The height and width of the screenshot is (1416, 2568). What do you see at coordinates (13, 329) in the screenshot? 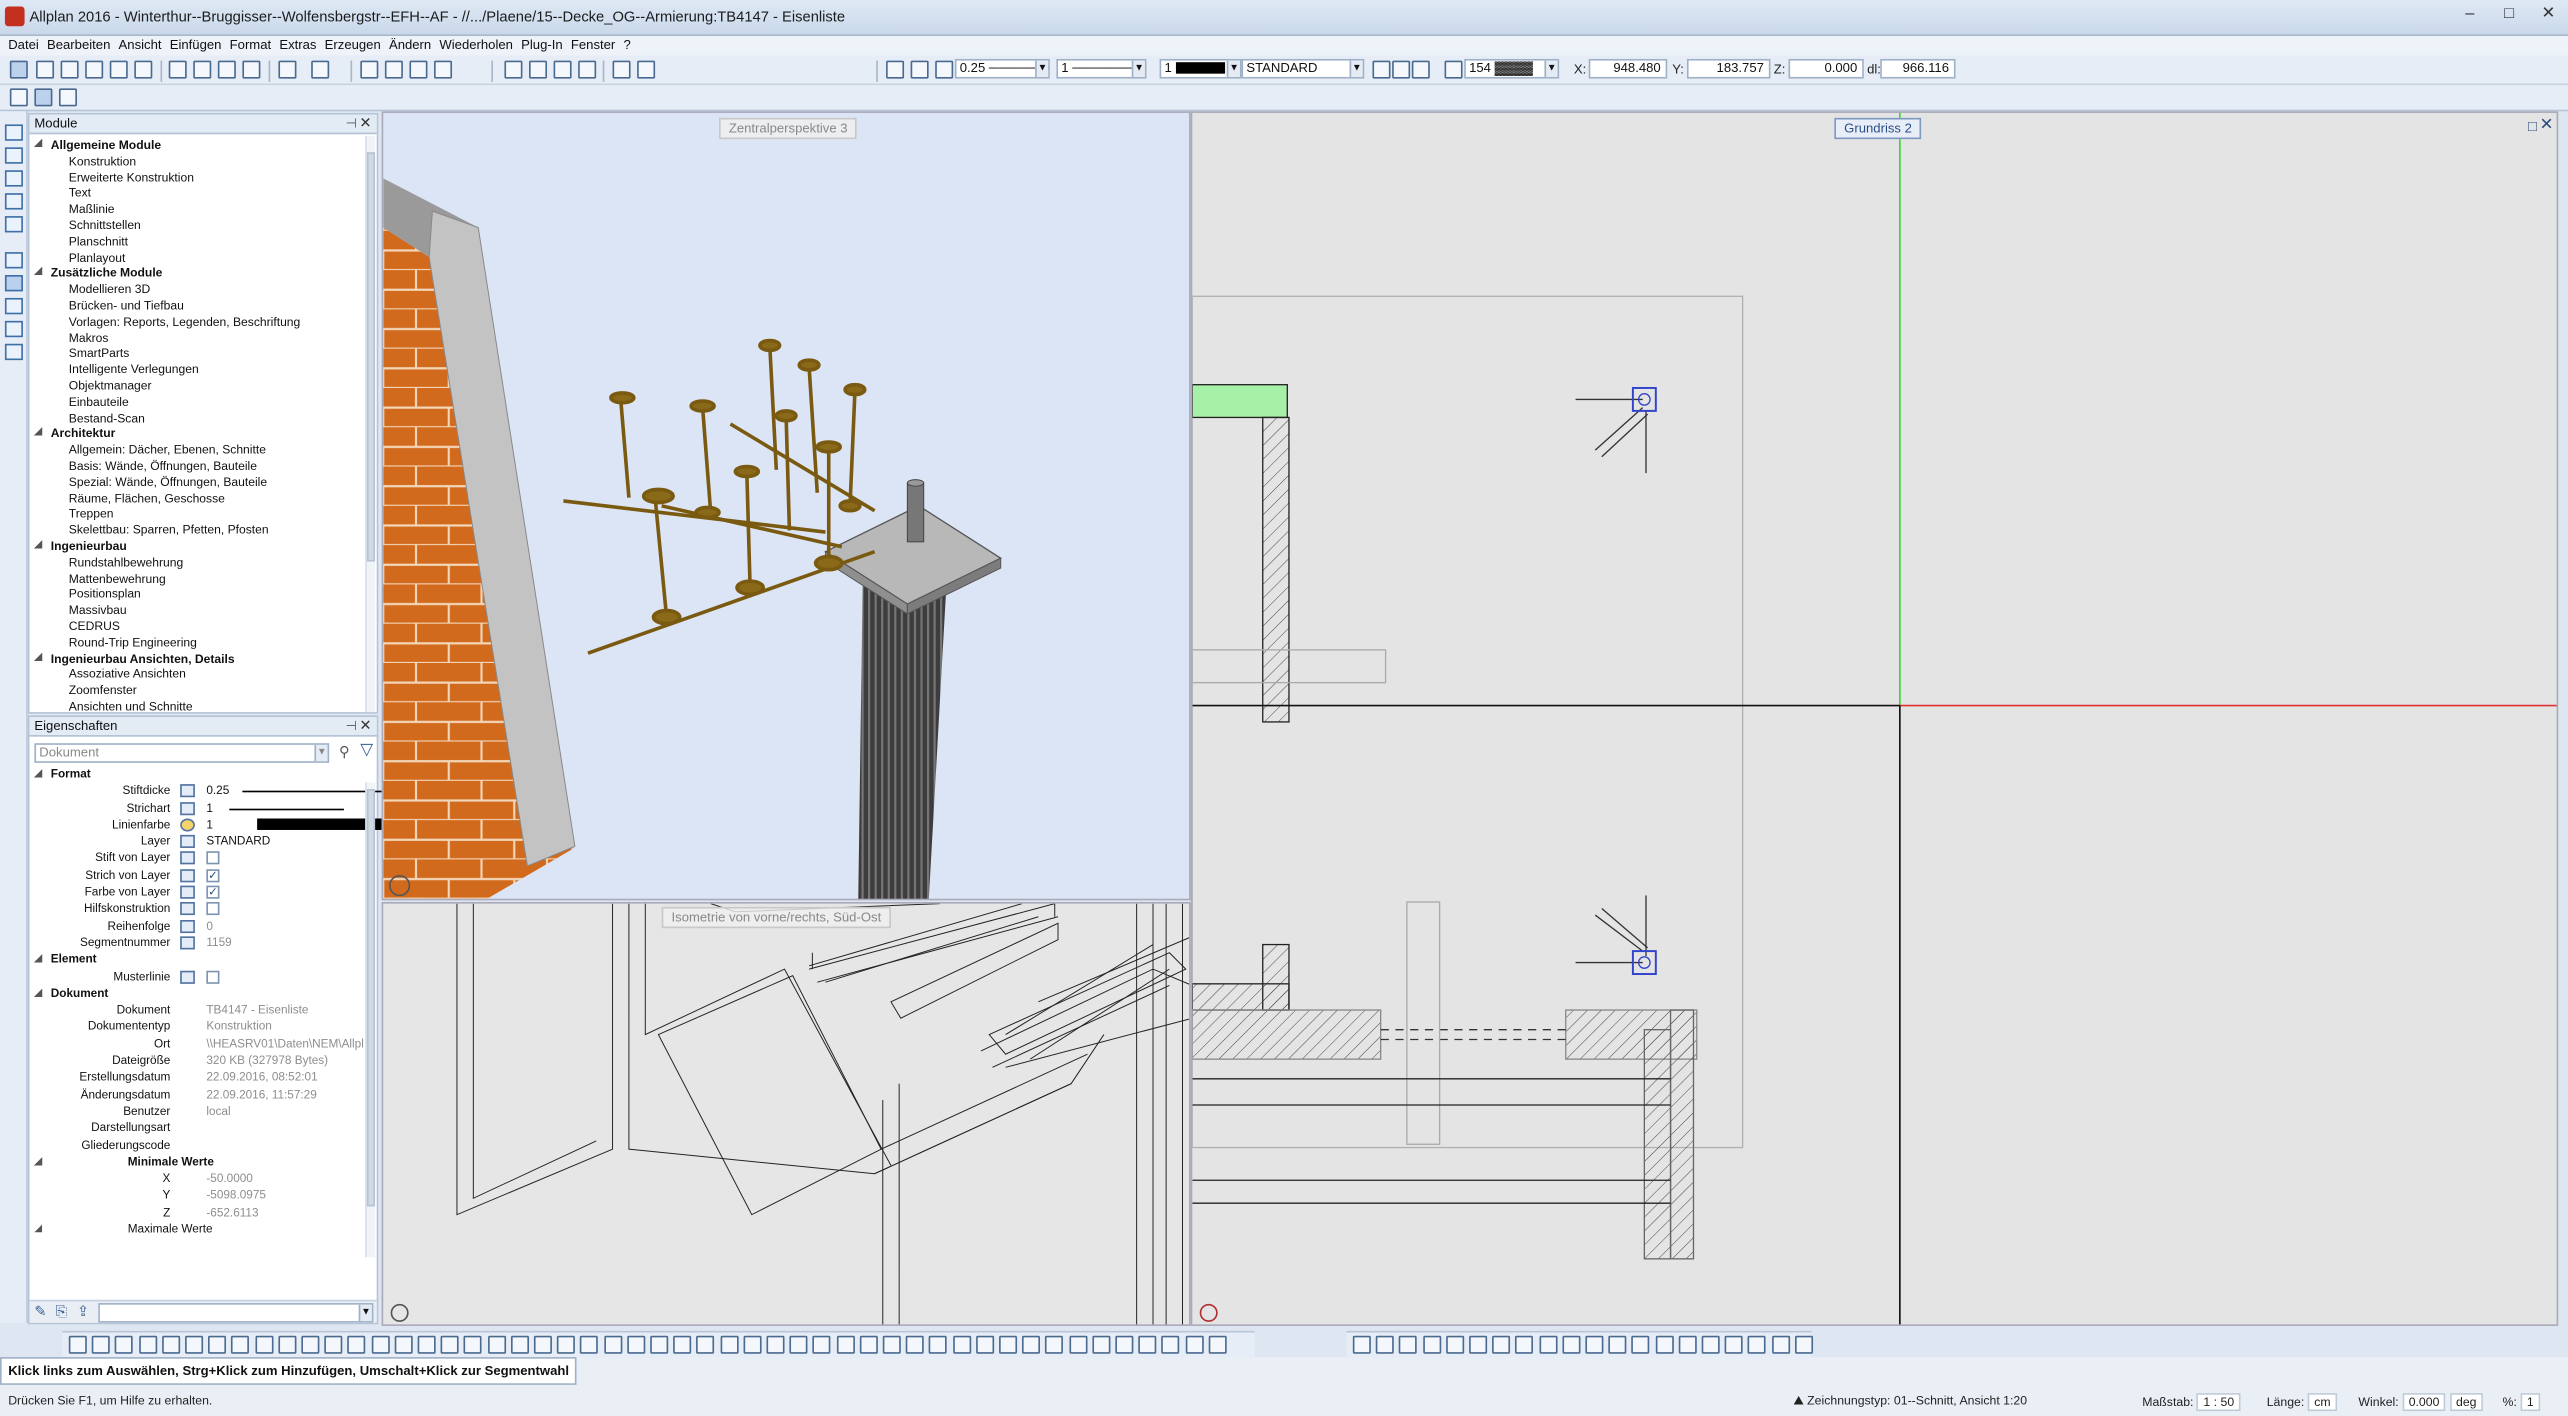
I see `filter-icon` at bounding box center [13, 329].